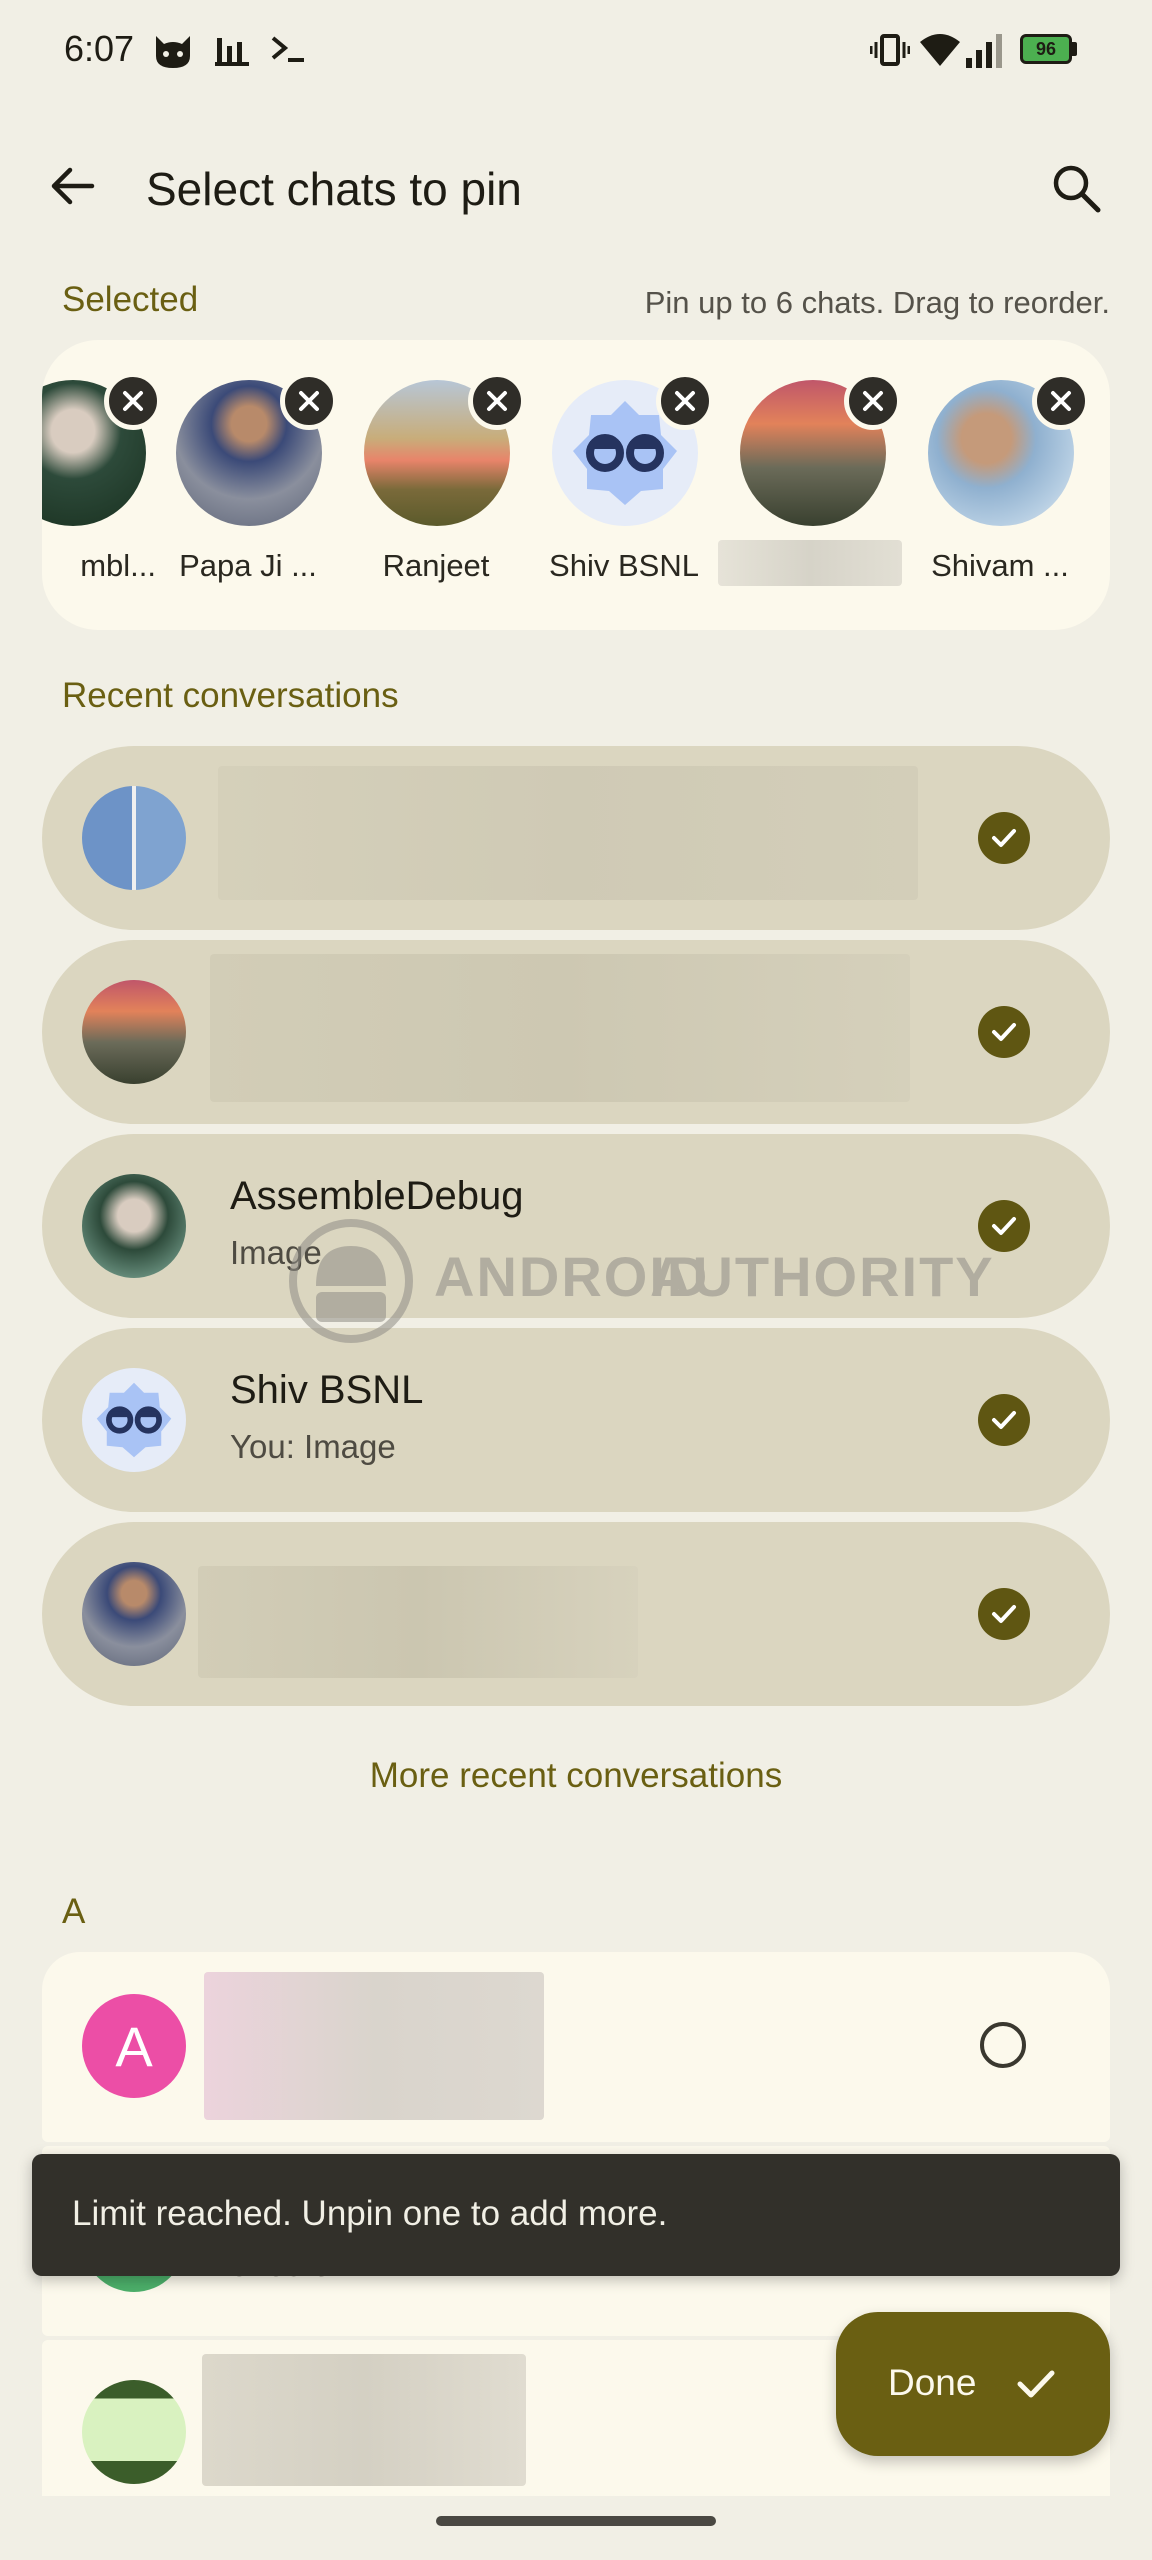 This screenshot has width=1152, height=2560. Describe the element at coordinates (624, 565) in the screenshot. I see `chip-name: Shiv BSNL` at that location.